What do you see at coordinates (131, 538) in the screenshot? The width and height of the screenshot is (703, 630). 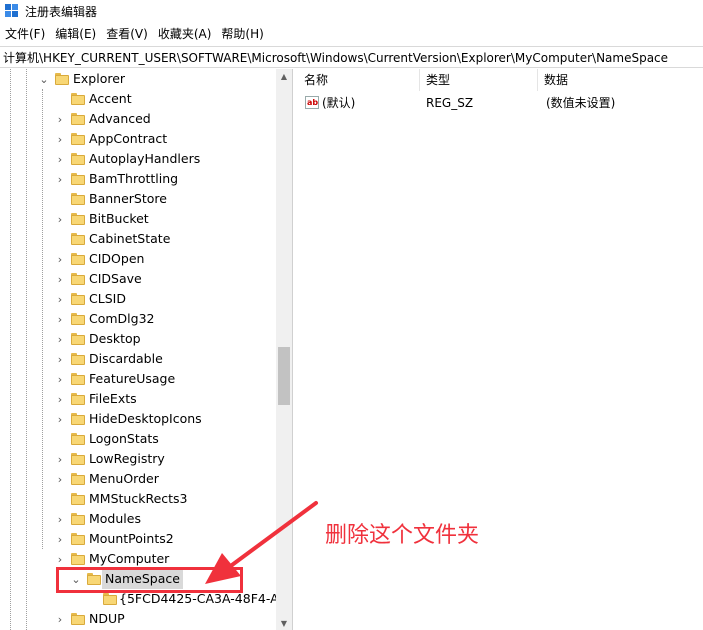 I see `tree-item-label: MountPoints2` at bounding box center [131, 538].